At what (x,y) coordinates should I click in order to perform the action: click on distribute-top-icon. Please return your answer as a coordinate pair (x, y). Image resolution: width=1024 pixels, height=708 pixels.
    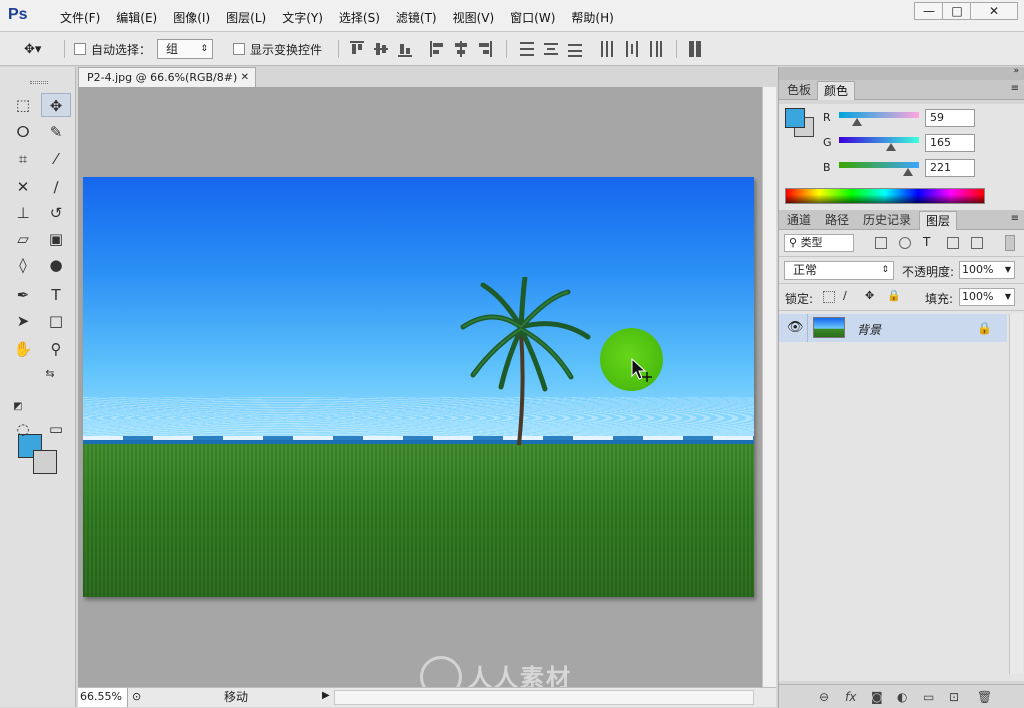
    Looking at the image, I should click on (527, 49).